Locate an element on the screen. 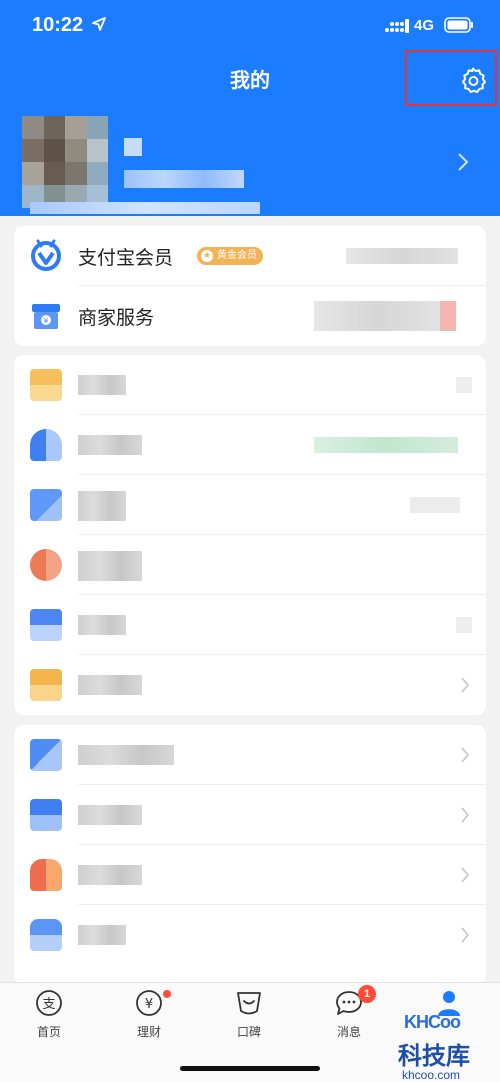 The height and width of the screenshot is (1082, 500). grid-icon is located at coordinates (46, 755).